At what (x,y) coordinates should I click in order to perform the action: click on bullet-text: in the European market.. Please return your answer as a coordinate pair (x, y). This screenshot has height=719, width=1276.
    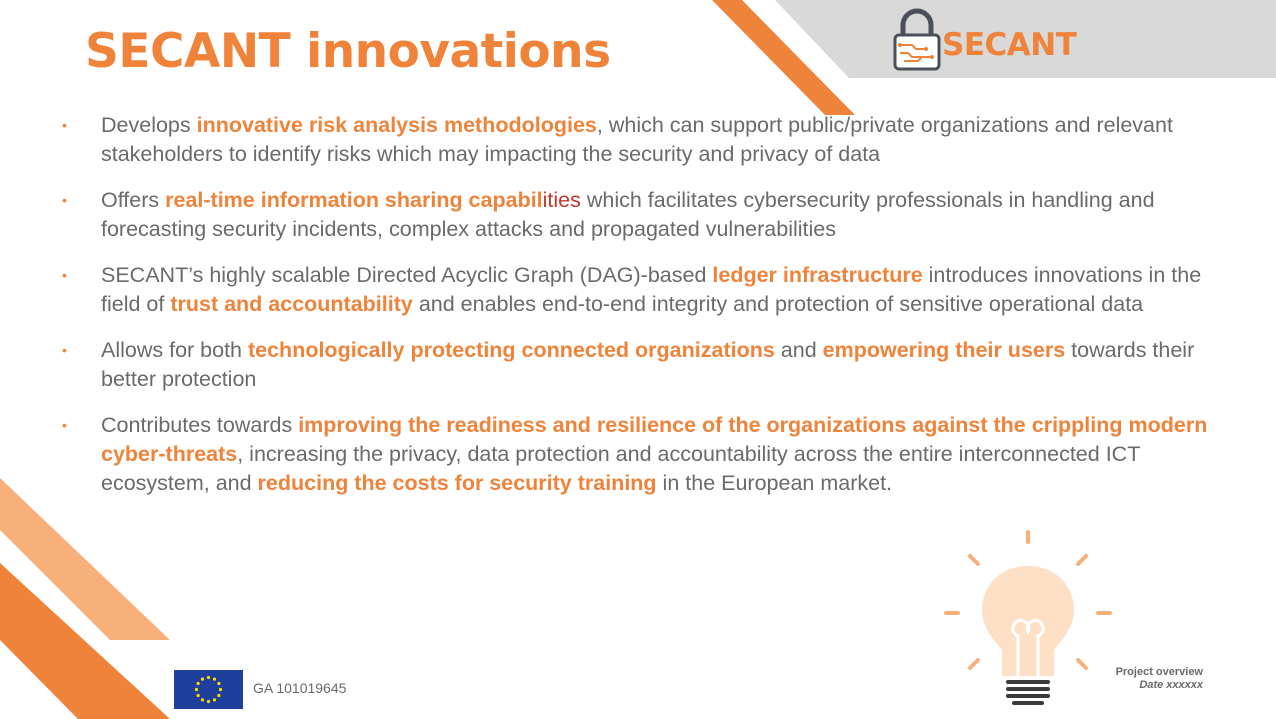
    Looking at the image, I should click on (774, 483).